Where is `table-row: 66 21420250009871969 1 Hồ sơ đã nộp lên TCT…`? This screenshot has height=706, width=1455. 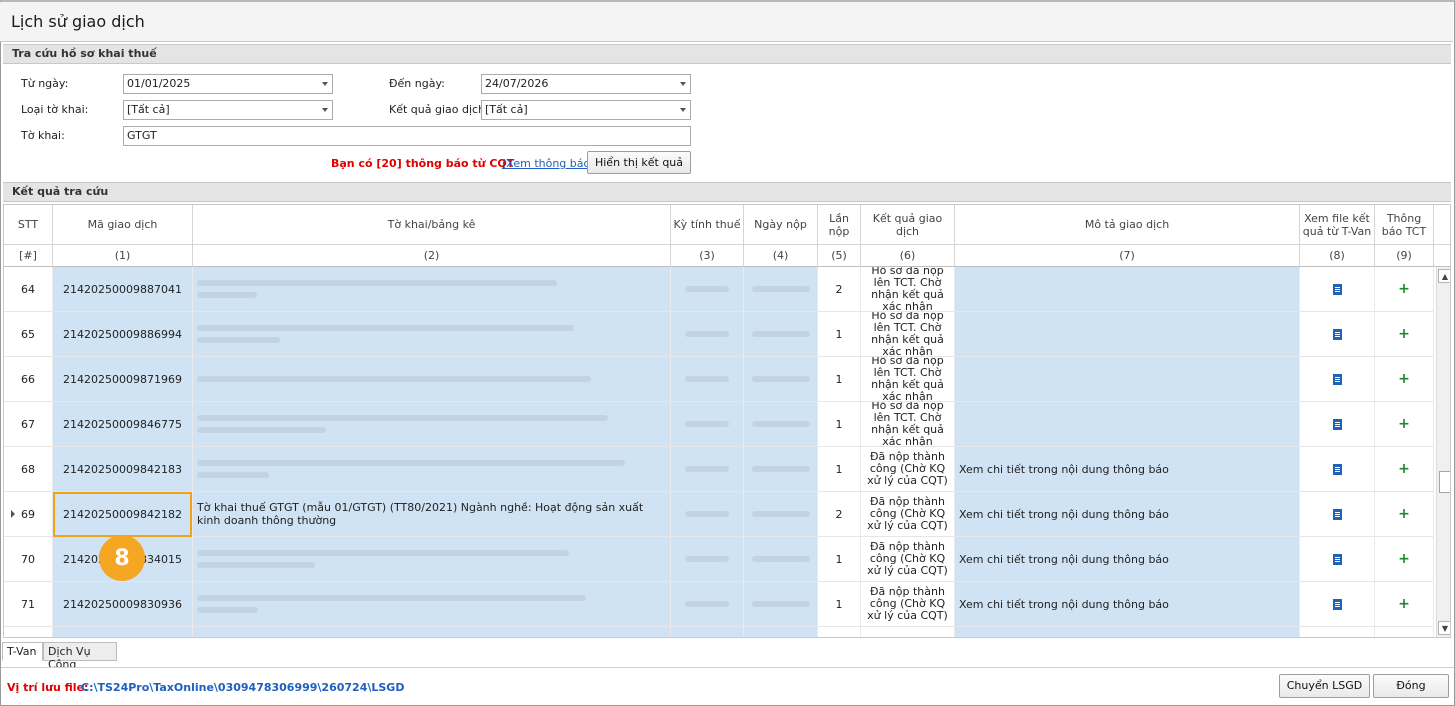
table-row: 66 21420250009871969 1 Hồ sơ đã nộp lên TCT… is located at coordinates (720, 379).